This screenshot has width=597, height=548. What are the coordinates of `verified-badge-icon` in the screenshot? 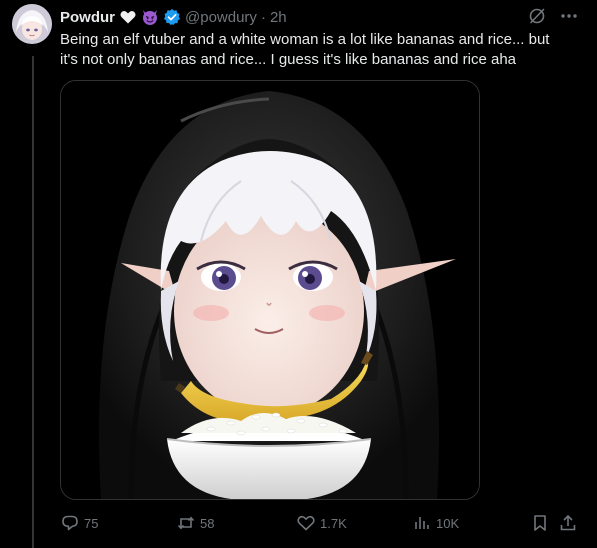 It's located at (172, 17).